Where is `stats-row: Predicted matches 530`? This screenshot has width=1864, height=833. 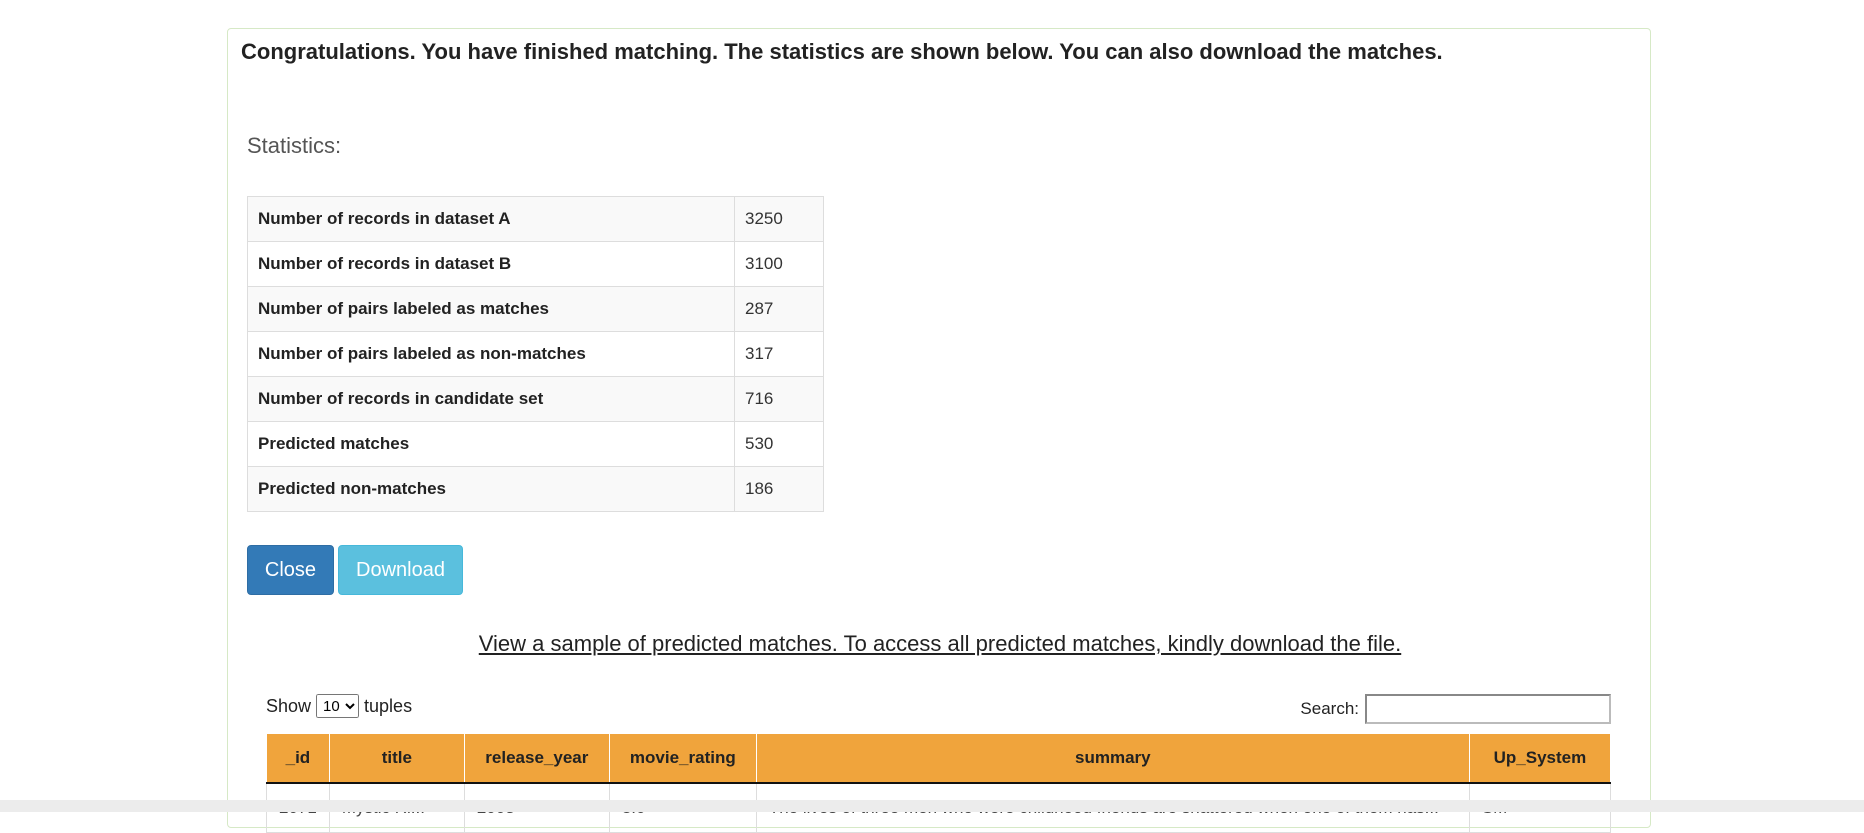
stats-row: Predicted matches 530 is located at coordinates (535, 444).